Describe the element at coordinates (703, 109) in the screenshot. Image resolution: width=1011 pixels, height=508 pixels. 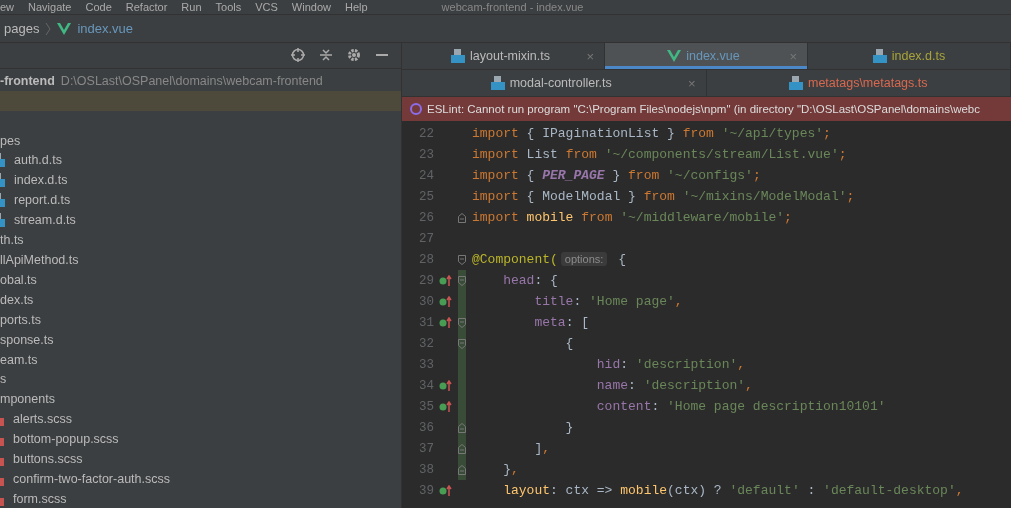
I see `error-message: ESLint: Cannot run program "C:\Program Files\nodejs\npm" (in directory "D:\OSLast\OSPanel\domains\webc` at that location.